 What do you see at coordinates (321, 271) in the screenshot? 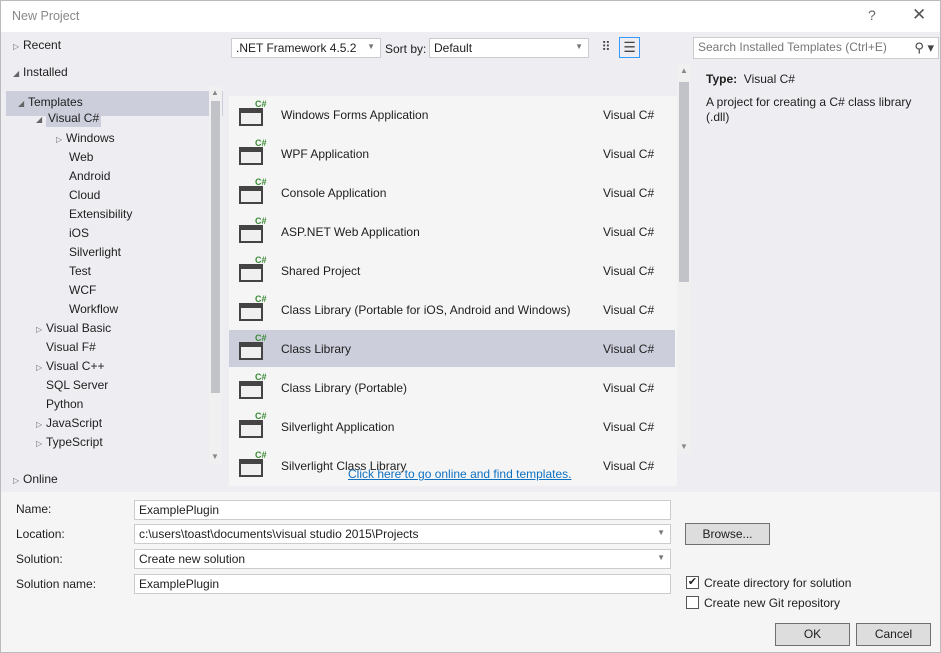
I see `template-name: Shared Project` at bounding box center [321, 271].